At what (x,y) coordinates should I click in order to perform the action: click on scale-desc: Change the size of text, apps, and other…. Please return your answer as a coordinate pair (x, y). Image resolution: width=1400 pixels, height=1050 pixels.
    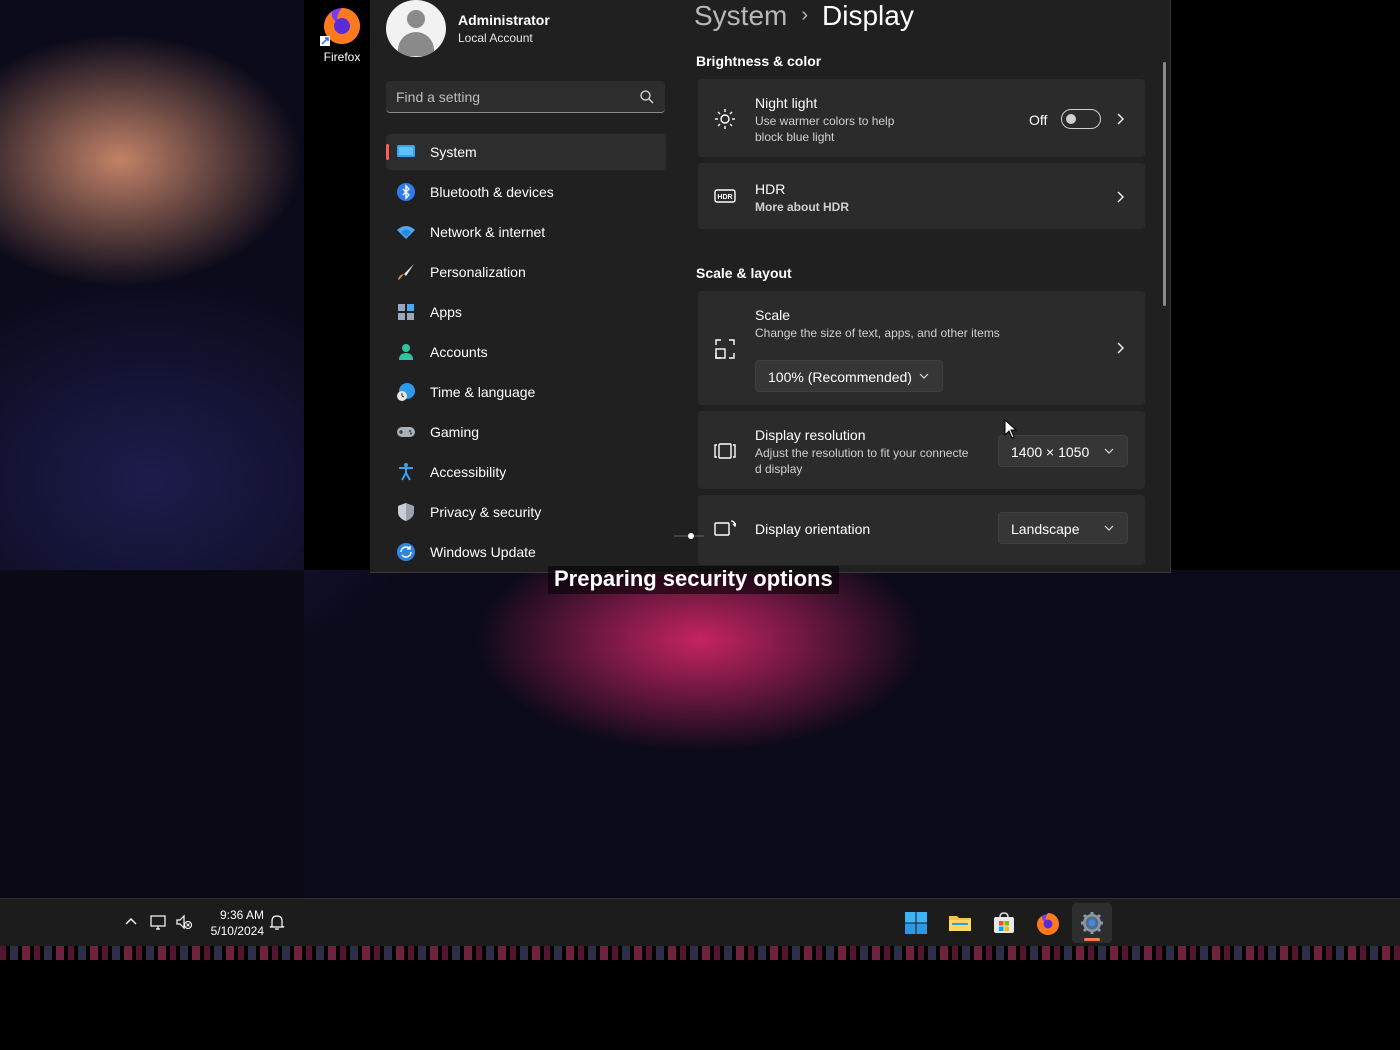
    Looking at the image, I should click on (877, 333).